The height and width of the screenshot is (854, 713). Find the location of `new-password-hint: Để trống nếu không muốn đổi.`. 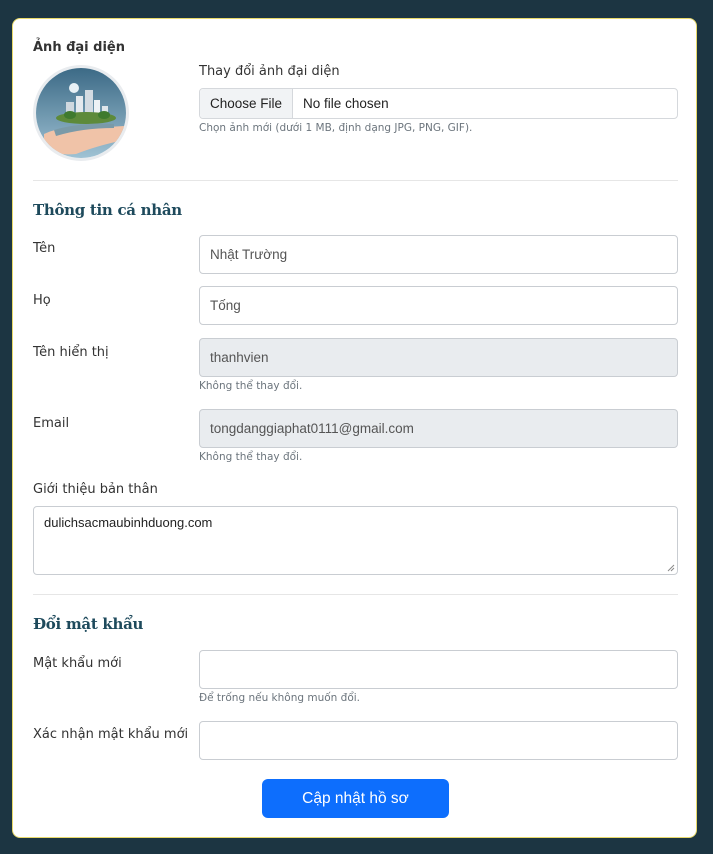

new-password-hint: Để trống nếu không muốn đổi. is located at coordinates (280, 698).